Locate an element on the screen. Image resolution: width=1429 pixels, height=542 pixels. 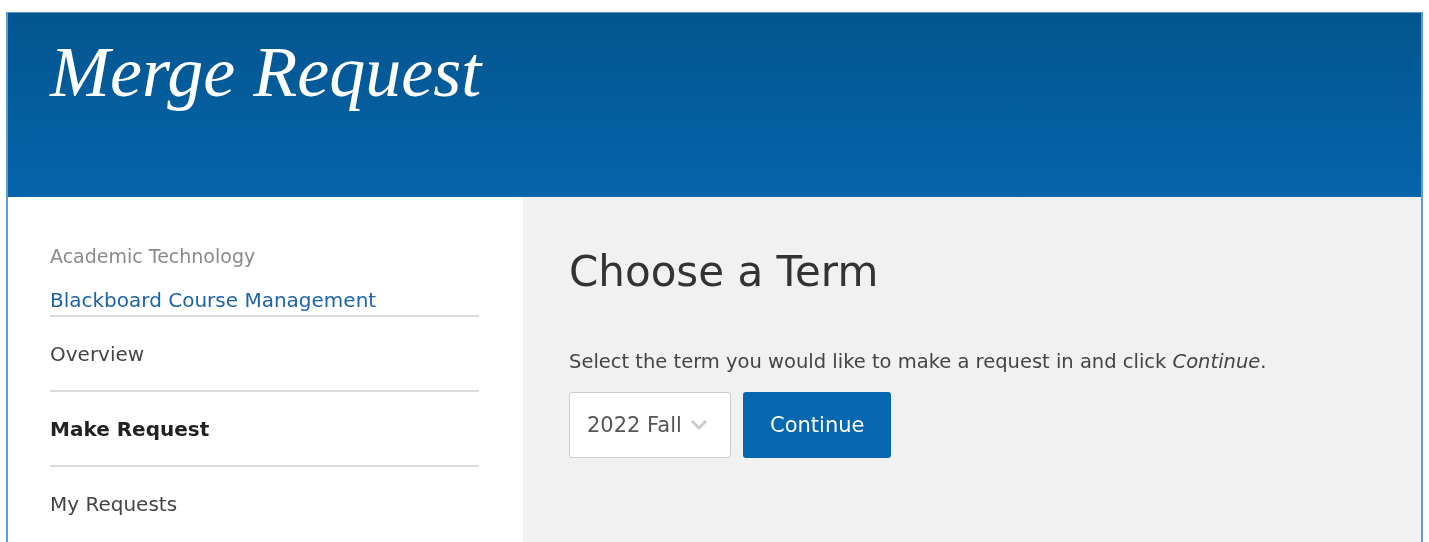
sidebar-item: Overview is located at coordinates (264, 352).